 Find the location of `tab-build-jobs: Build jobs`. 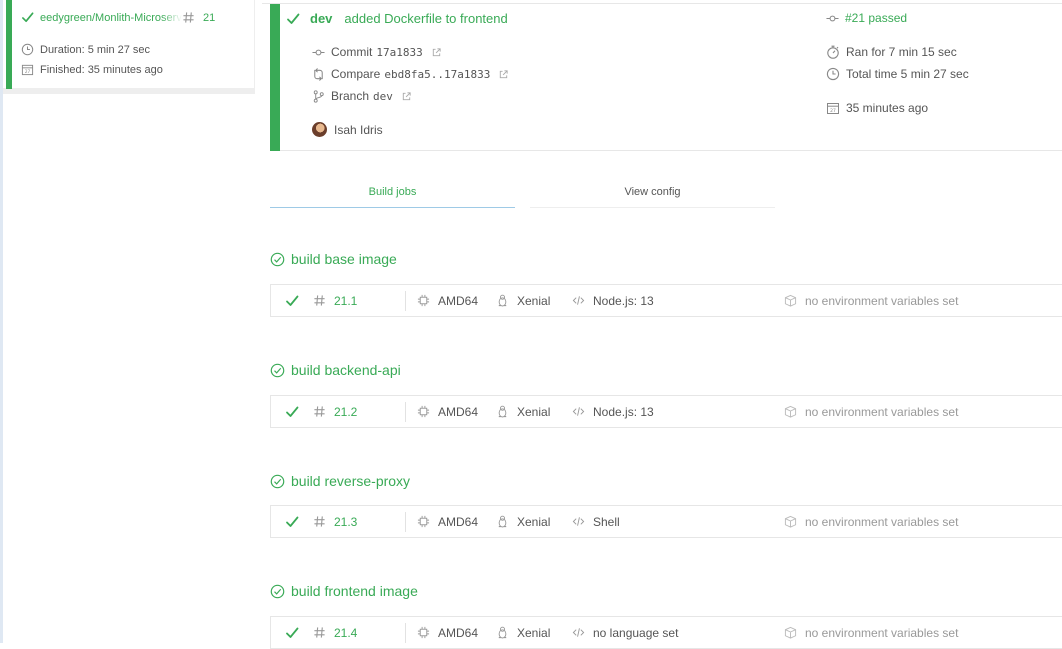

tab-build-jobs: Build jobs is located at coordinates (392, 192).